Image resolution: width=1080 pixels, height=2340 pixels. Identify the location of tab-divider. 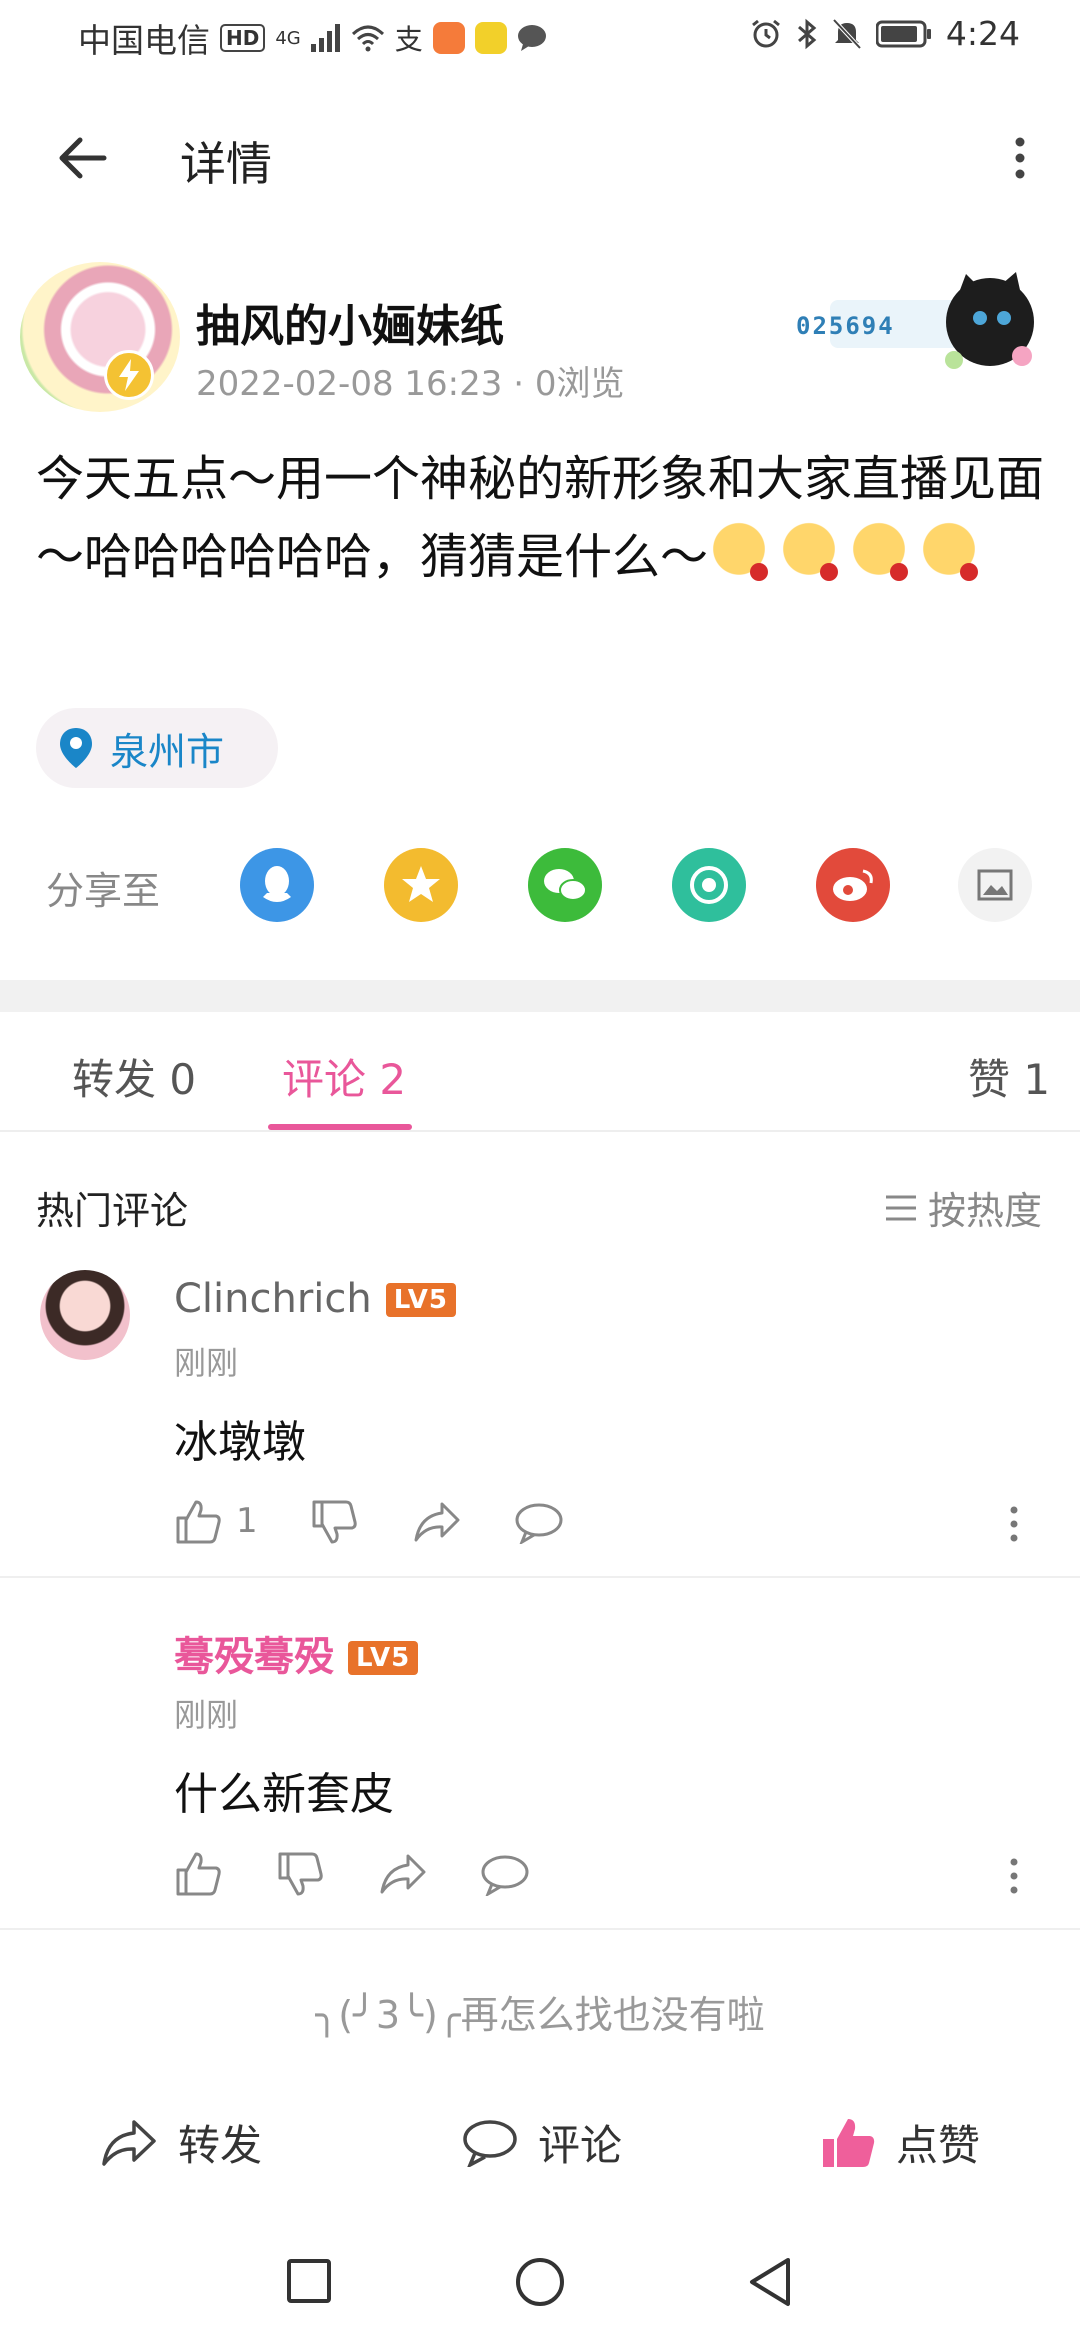
(540, 1131).